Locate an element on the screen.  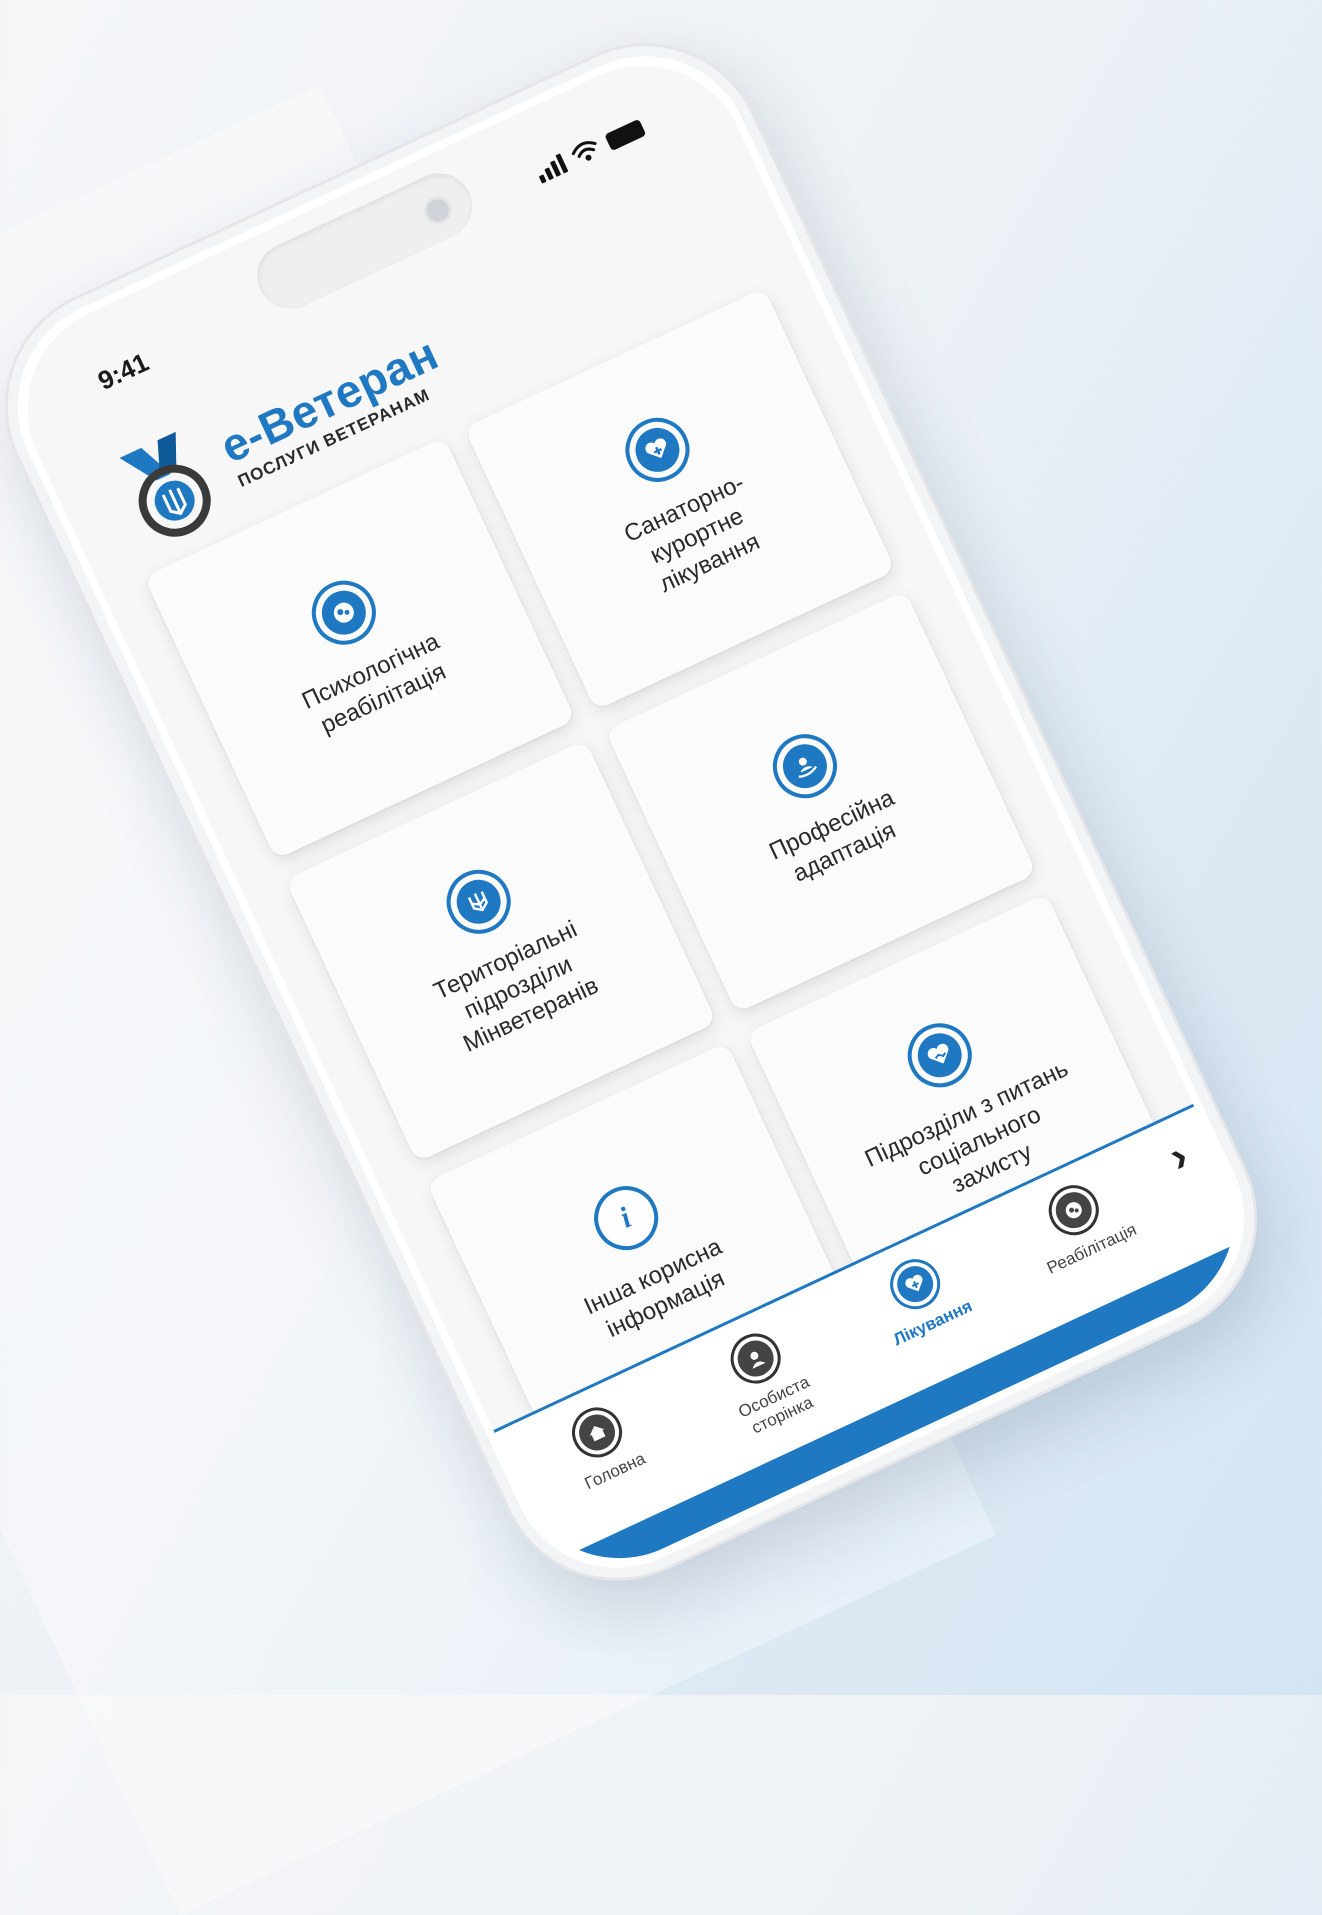
tile-label: Санаторно- курортне лікування is located at coordinates (692, 533).